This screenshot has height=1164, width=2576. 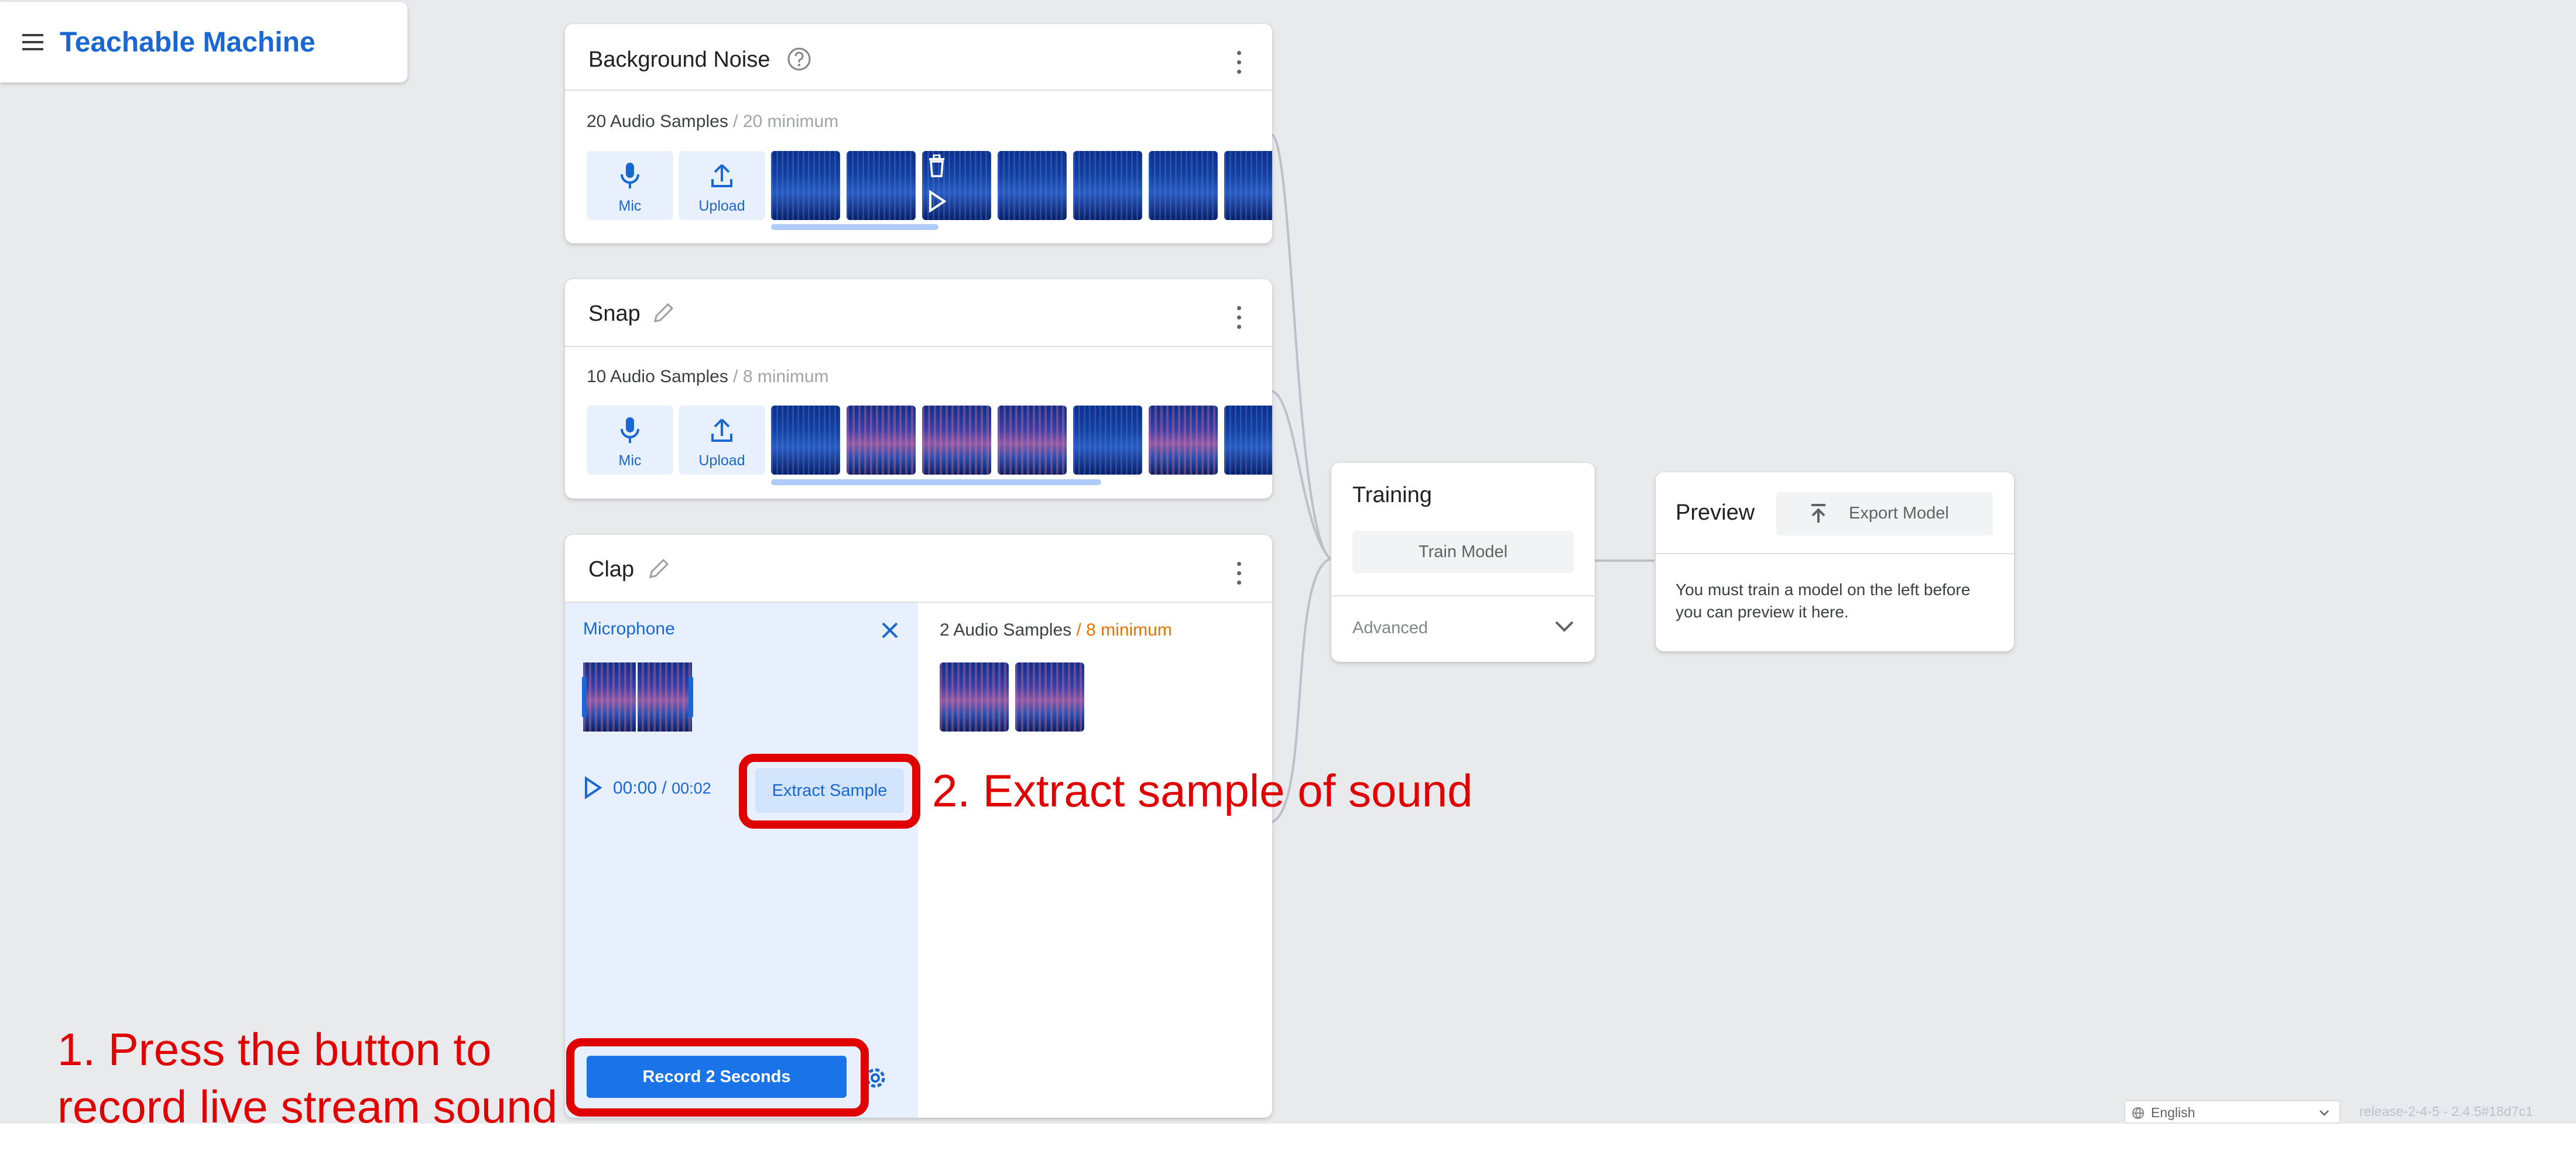 What do you see at coordinates (1463, 628) in the screenshot?
I see `advanced-toggle: Advanced` at bounding box center [1463, 628].